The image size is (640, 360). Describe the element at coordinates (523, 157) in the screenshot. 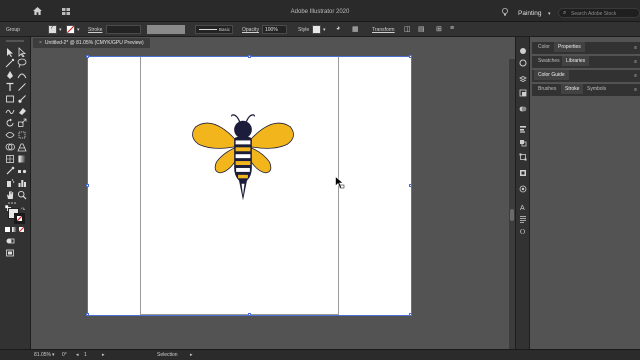

I see `transform-panel-icon` at that location.